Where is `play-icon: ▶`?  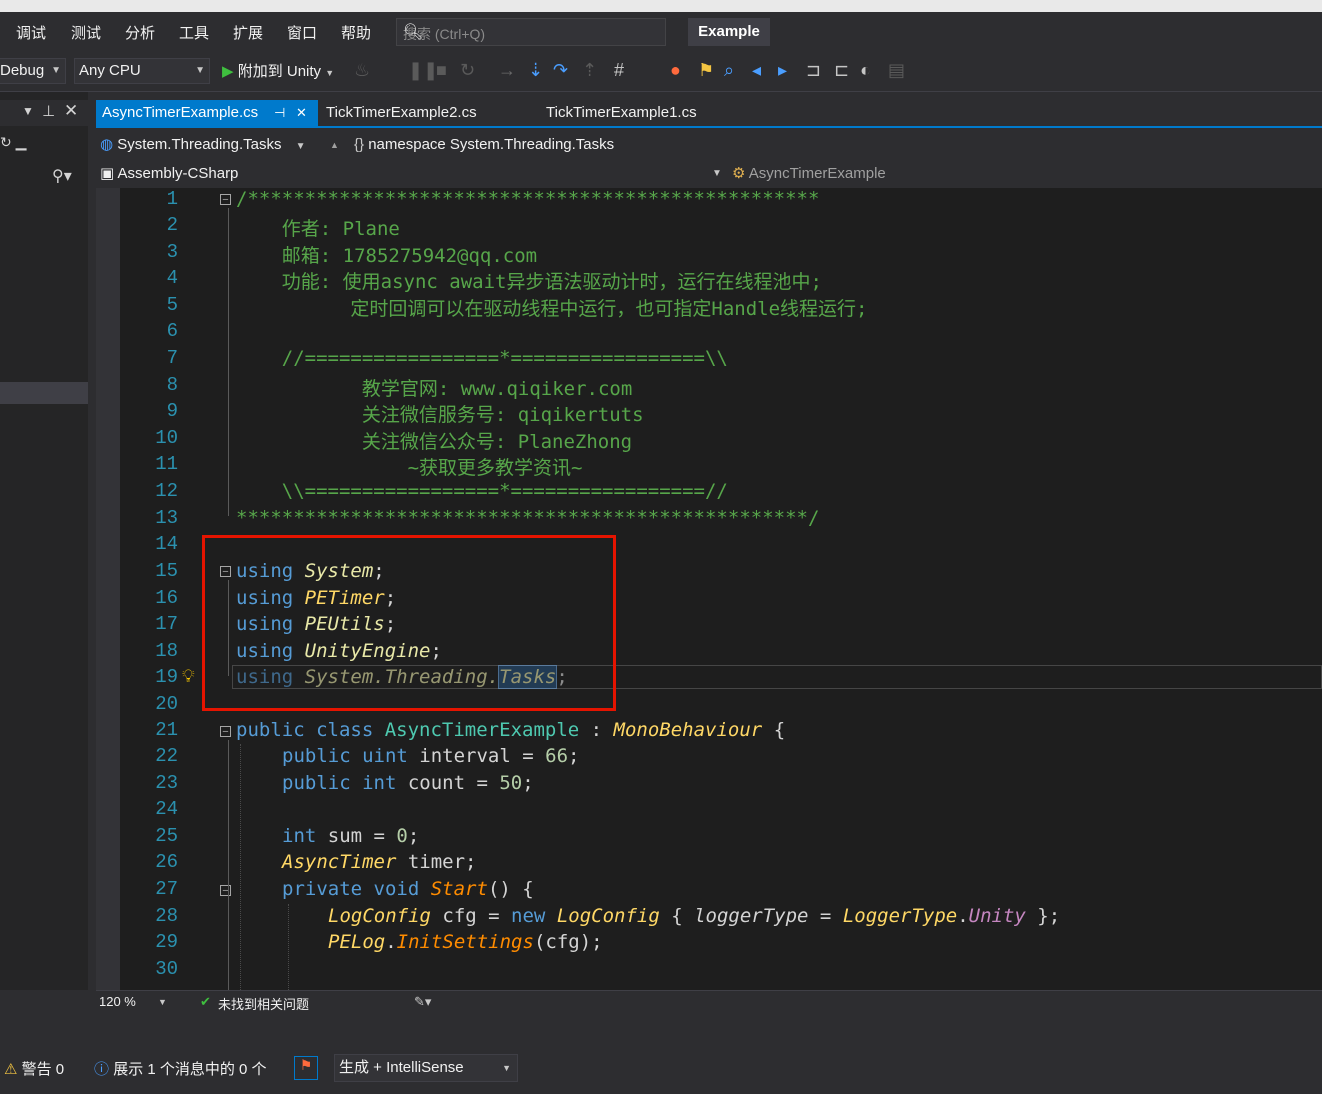
play-icon: ▶ is located at coordinates (228, 71).